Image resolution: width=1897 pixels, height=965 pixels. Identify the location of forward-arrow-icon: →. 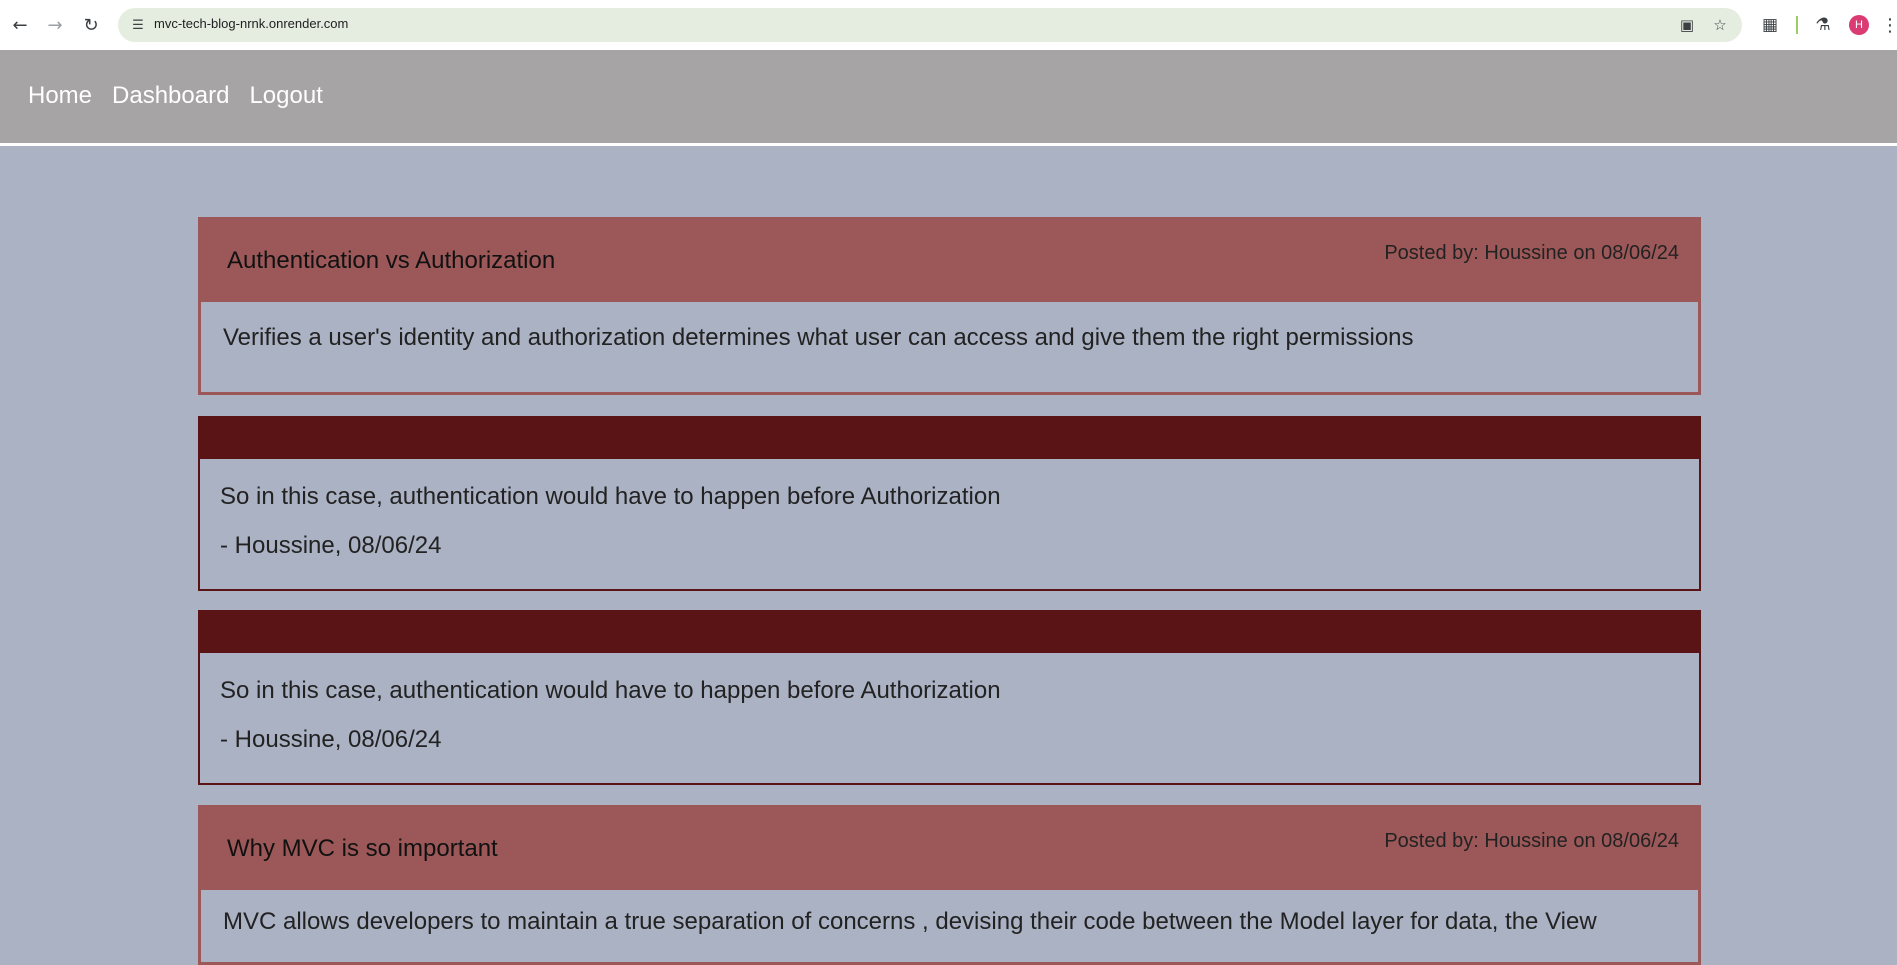
(55, 25).